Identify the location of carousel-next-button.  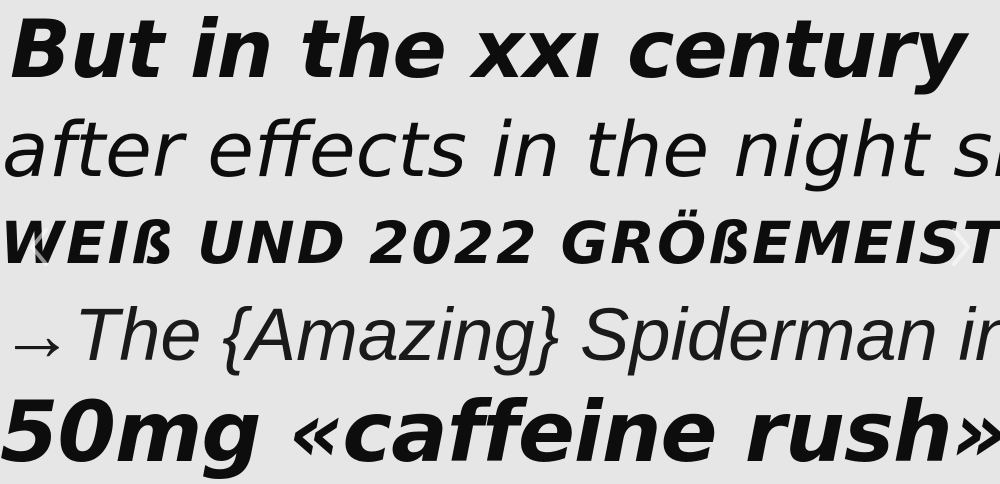
(961, 247).